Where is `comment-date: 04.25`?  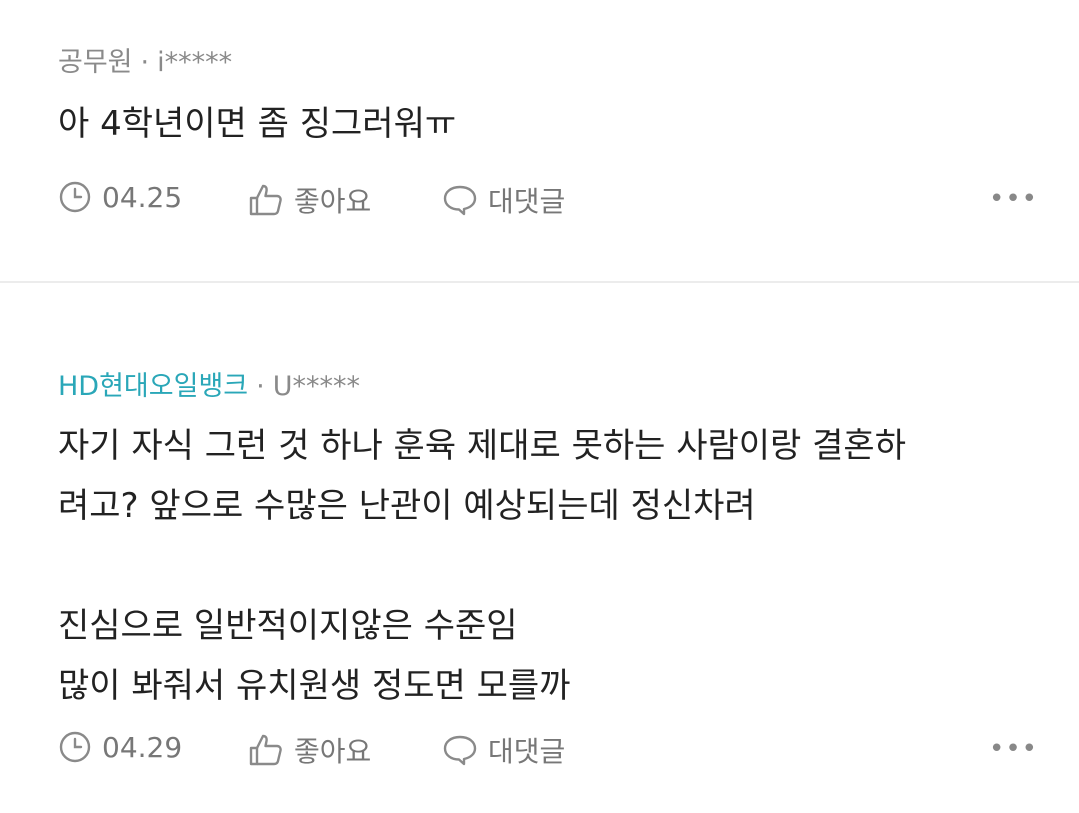 comment-date: 04.25 is located at coordinates (120, 197).